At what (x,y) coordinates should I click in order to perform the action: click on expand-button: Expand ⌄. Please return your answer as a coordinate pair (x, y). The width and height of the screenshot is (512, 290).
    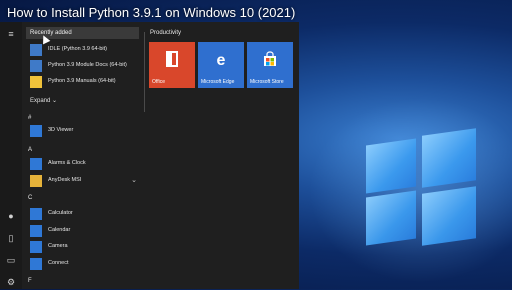
    Looking at the image, I should click on (43, 100).